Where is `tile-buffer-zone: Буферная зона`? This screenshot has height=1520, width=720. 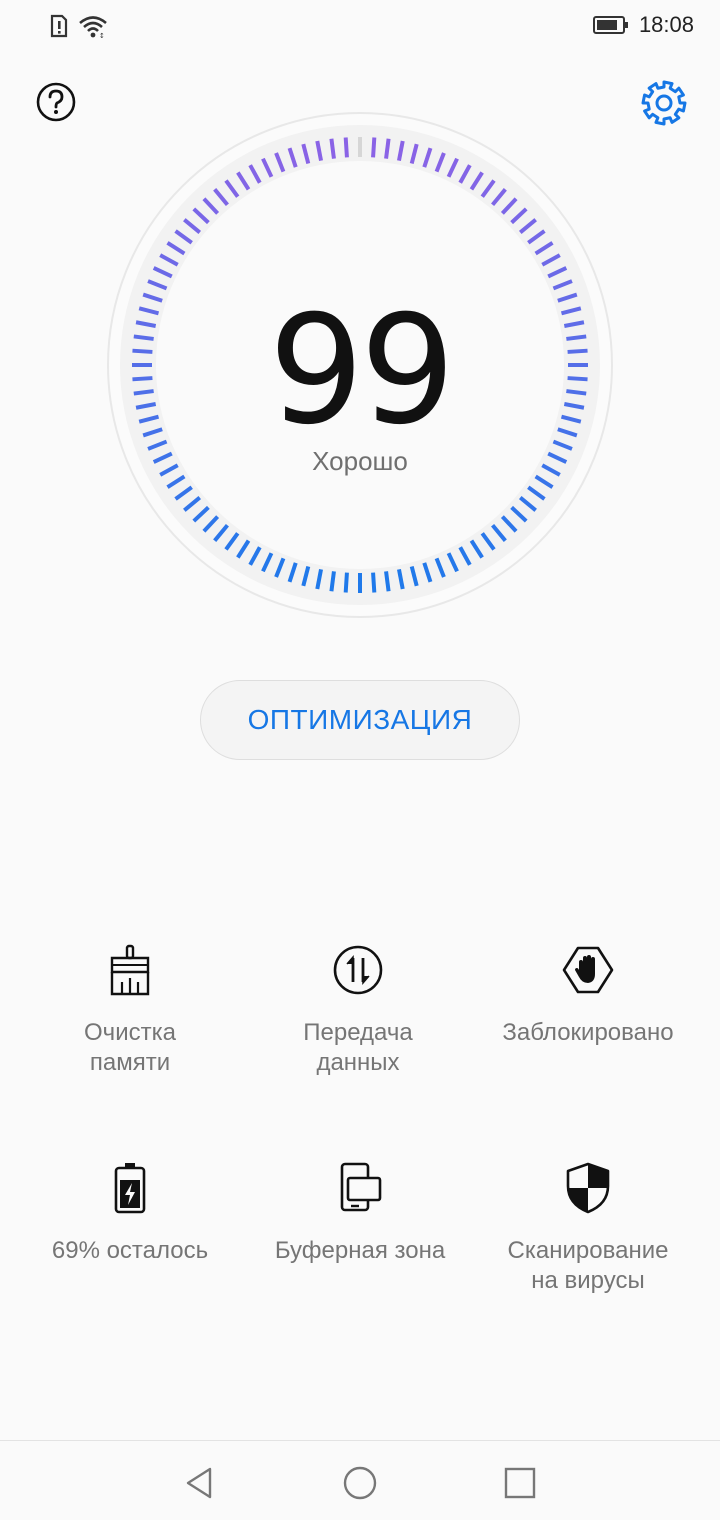
tile-buffer-zone: Буферная зона is located at coordinates (360, 1214).